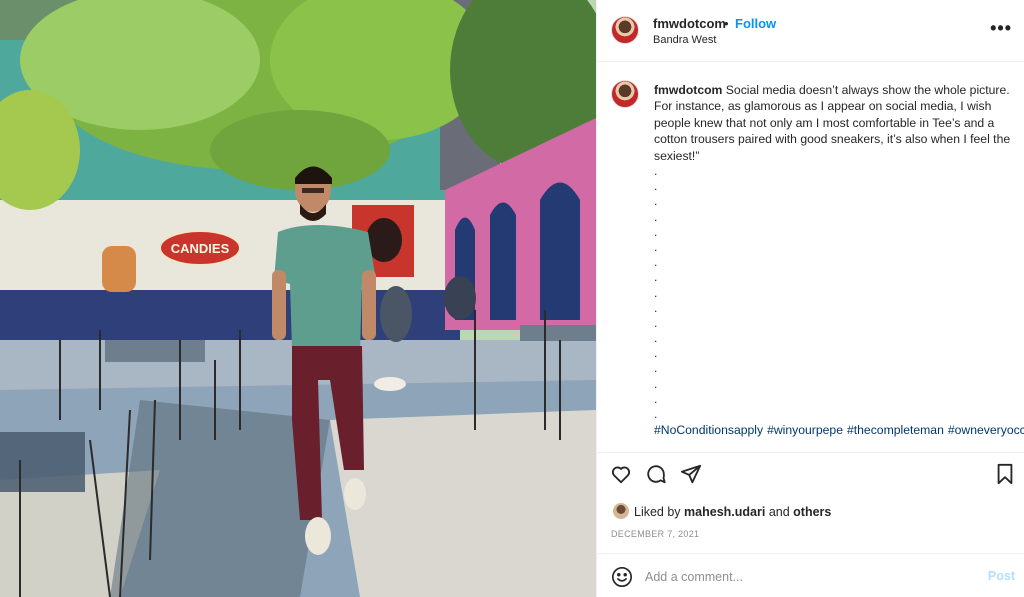  I want to click on follow-button: Follow, so click(755, 23).